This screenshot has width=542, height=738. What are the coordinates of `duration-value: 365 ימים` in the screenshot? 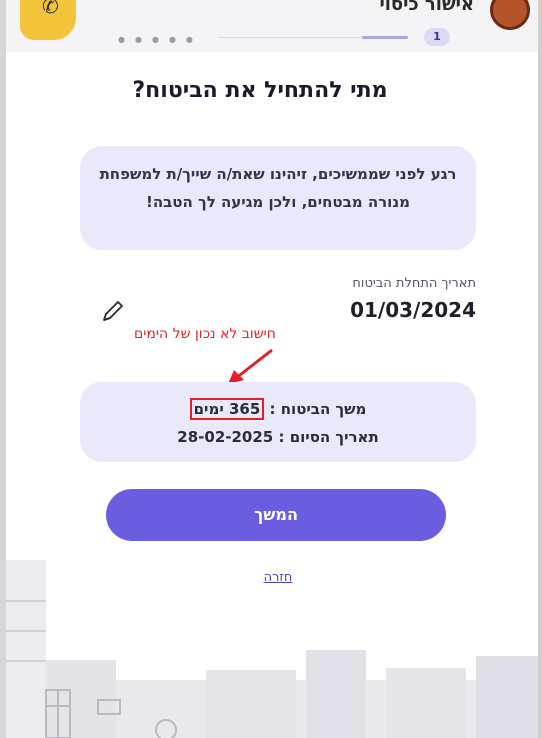 It's located at (227, 409).